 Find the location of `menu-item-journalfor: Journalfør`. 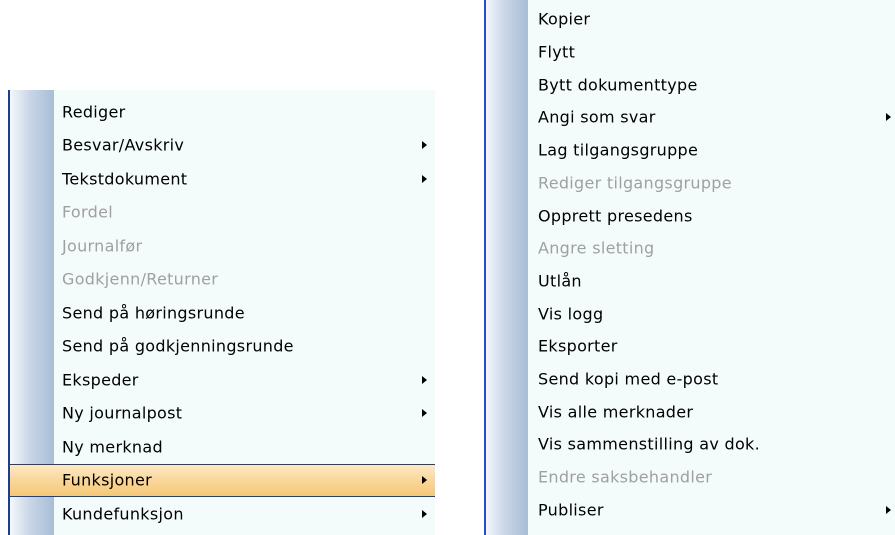

menu-item-journalfor: Journalfør is located at coordinates (222, 246).